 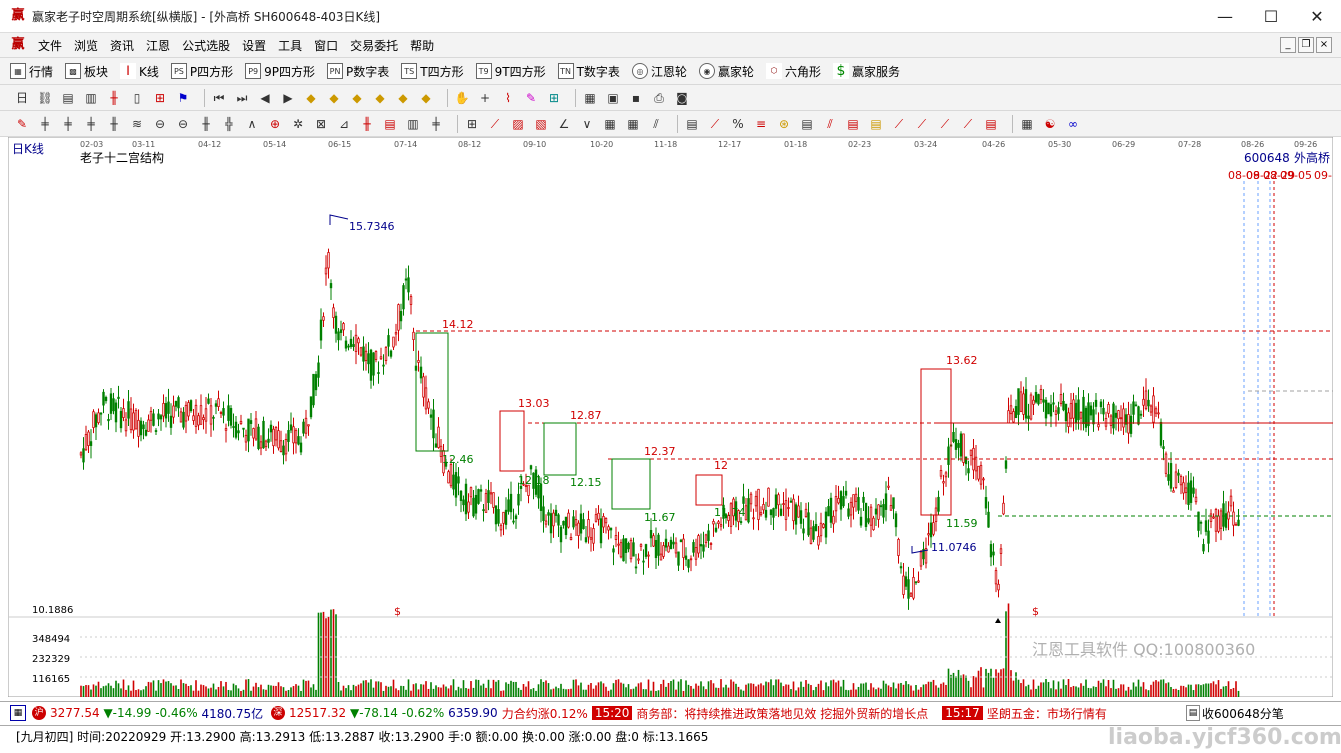 I want to click on tool-9-icon: ╬, so click(x=229, y=124).